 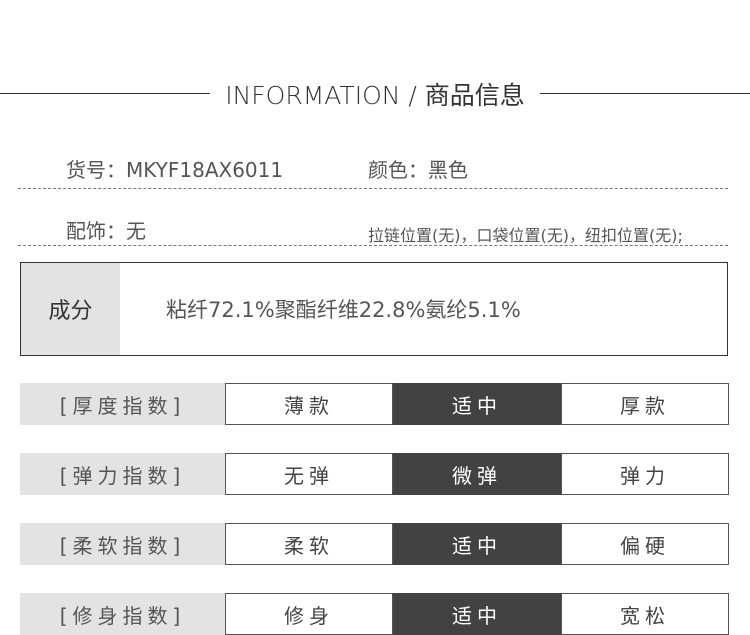 I want to click on scale-softness: [柔软指数] 柔软 适中 偏硬, so click(x=375, y=544).